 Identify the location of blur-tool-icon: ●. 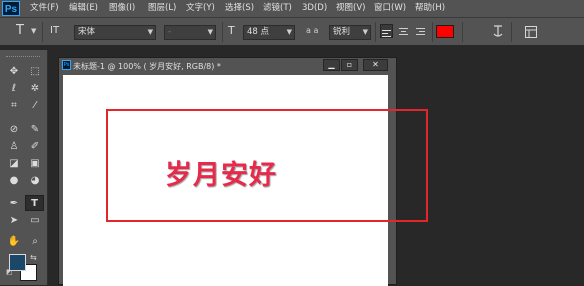
(14, 180).